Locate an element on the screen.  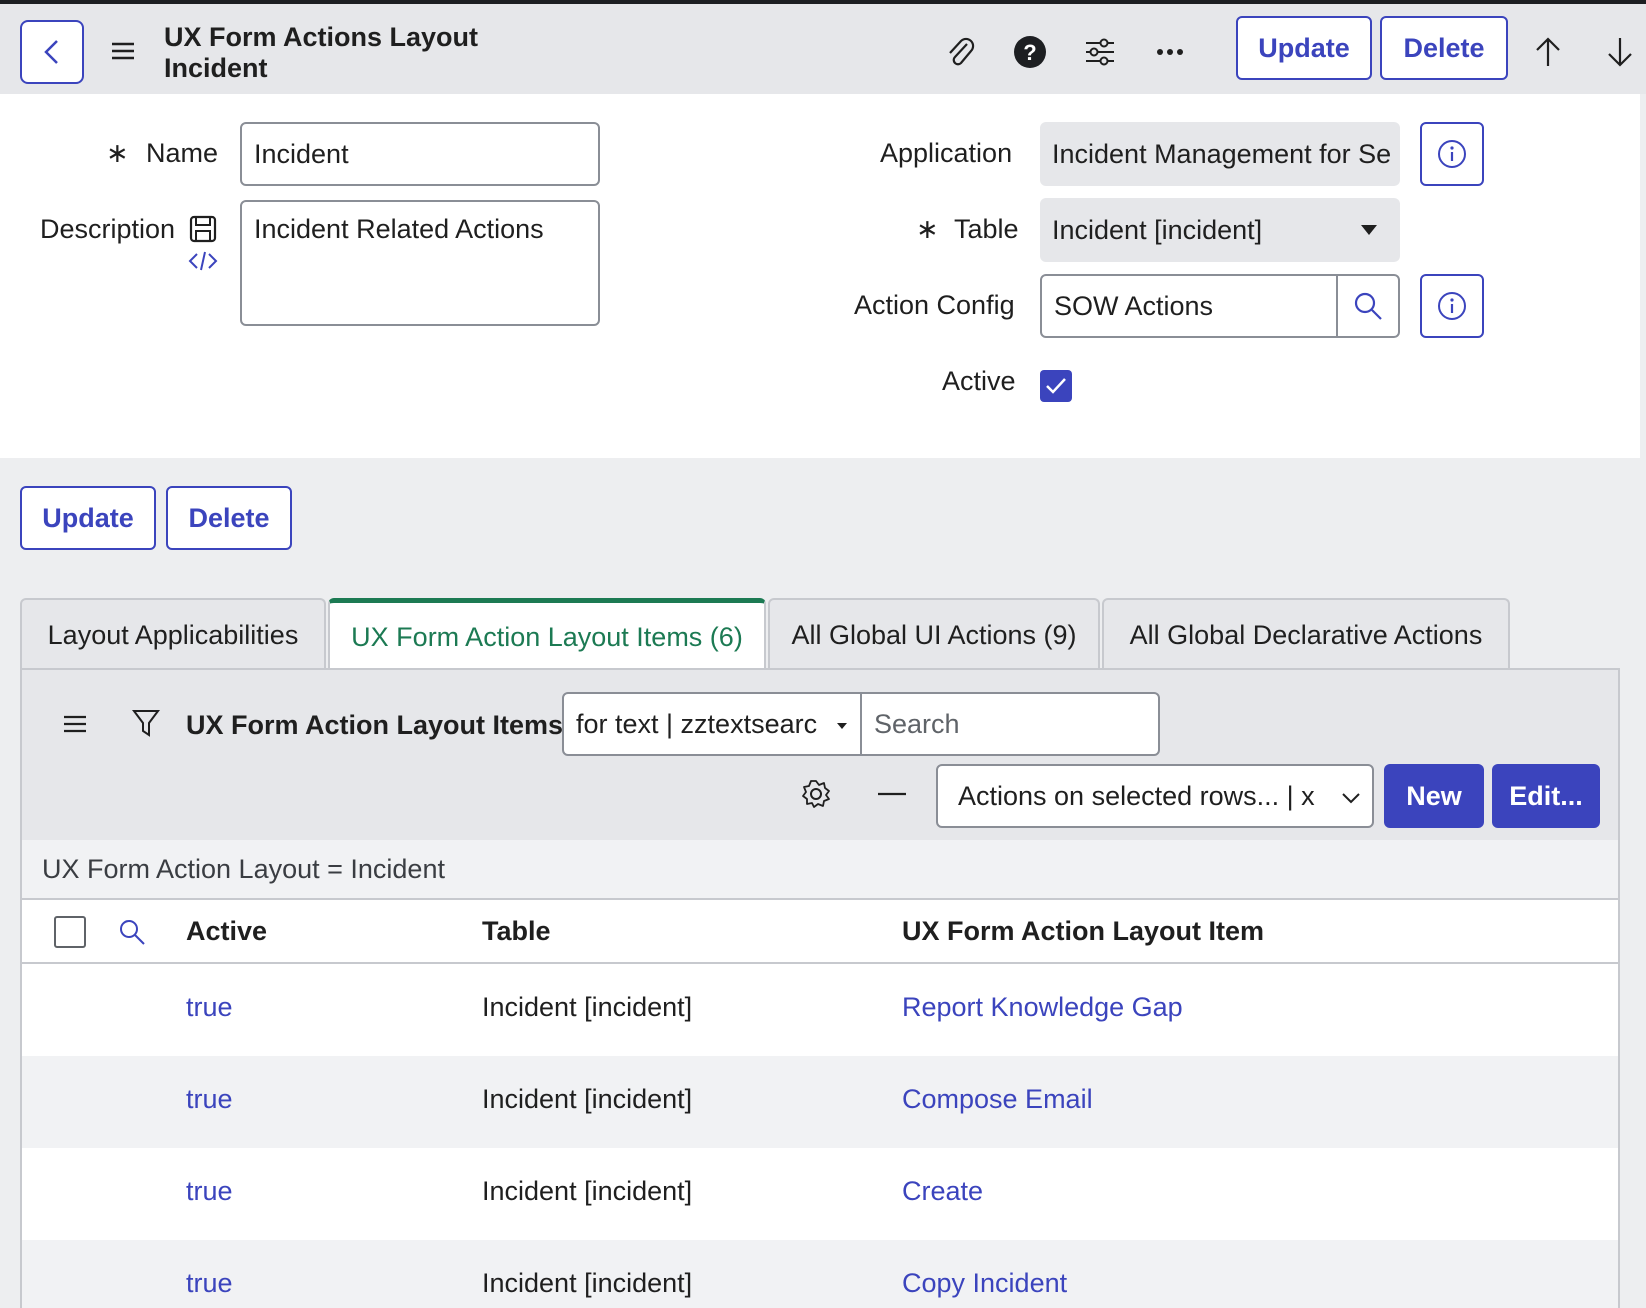
table-label: Table is located at coordinates (986, 229).